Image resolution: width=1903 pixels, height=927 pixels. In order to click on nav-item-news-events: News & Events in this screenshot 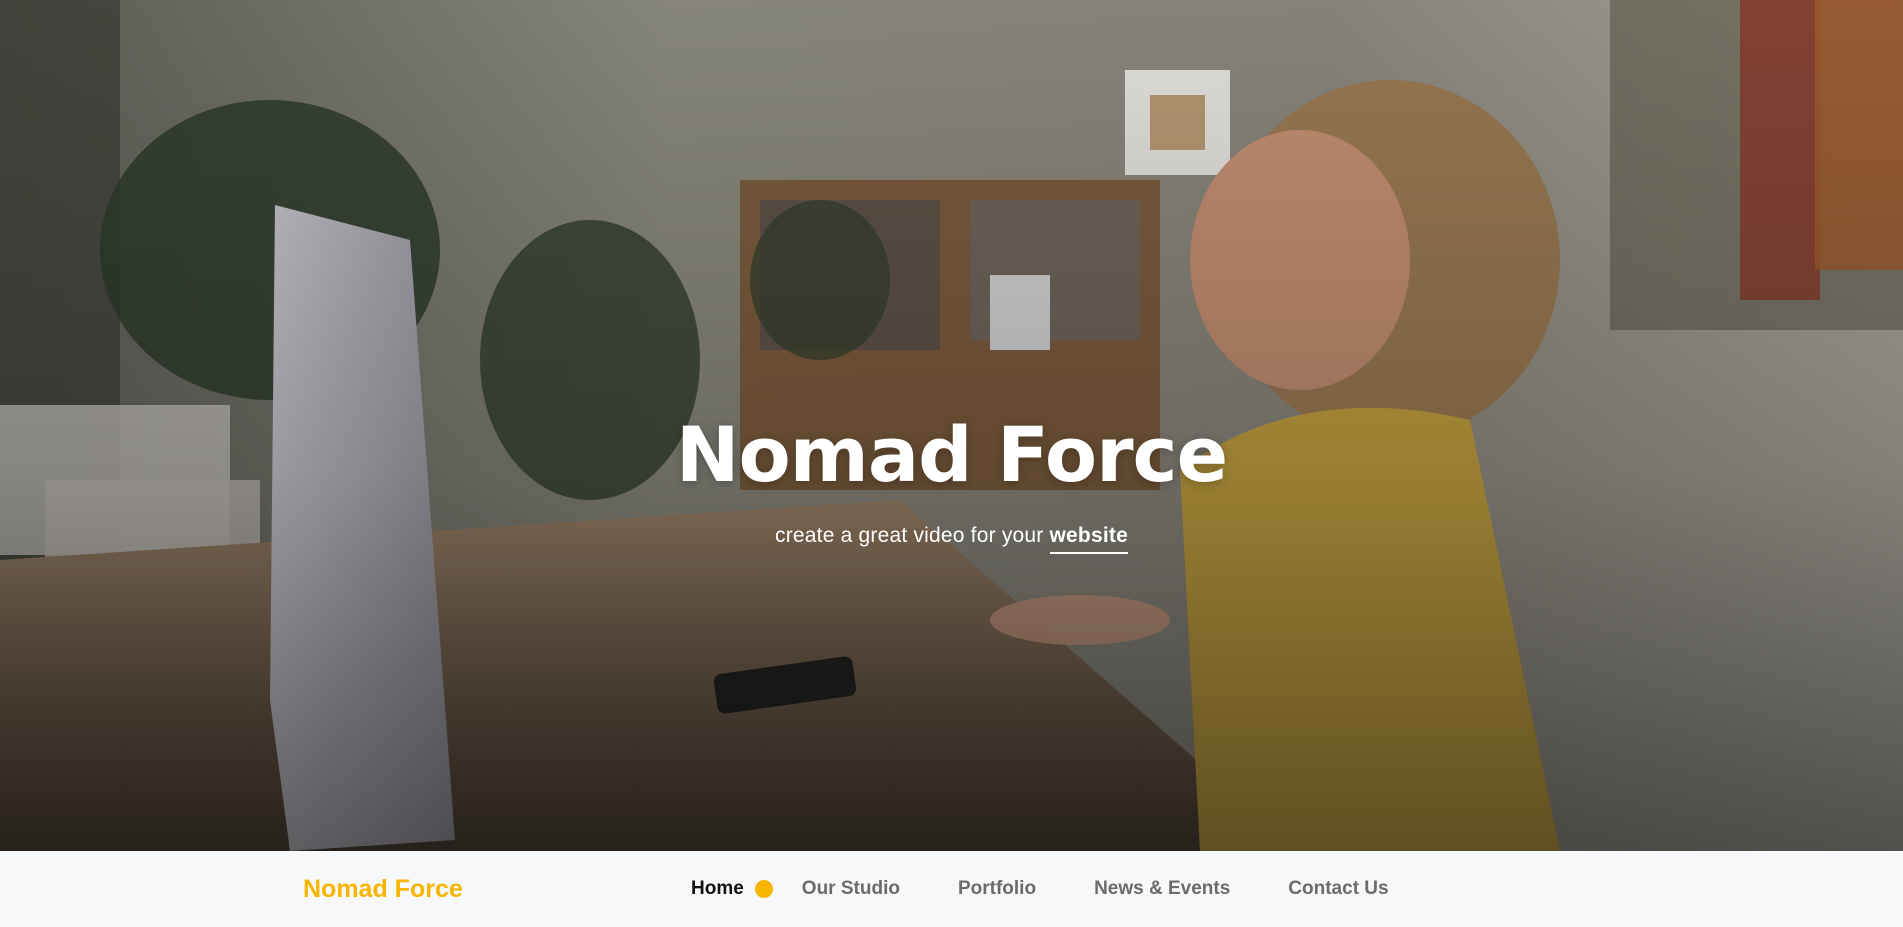, I will do `click(1162, 889)`.